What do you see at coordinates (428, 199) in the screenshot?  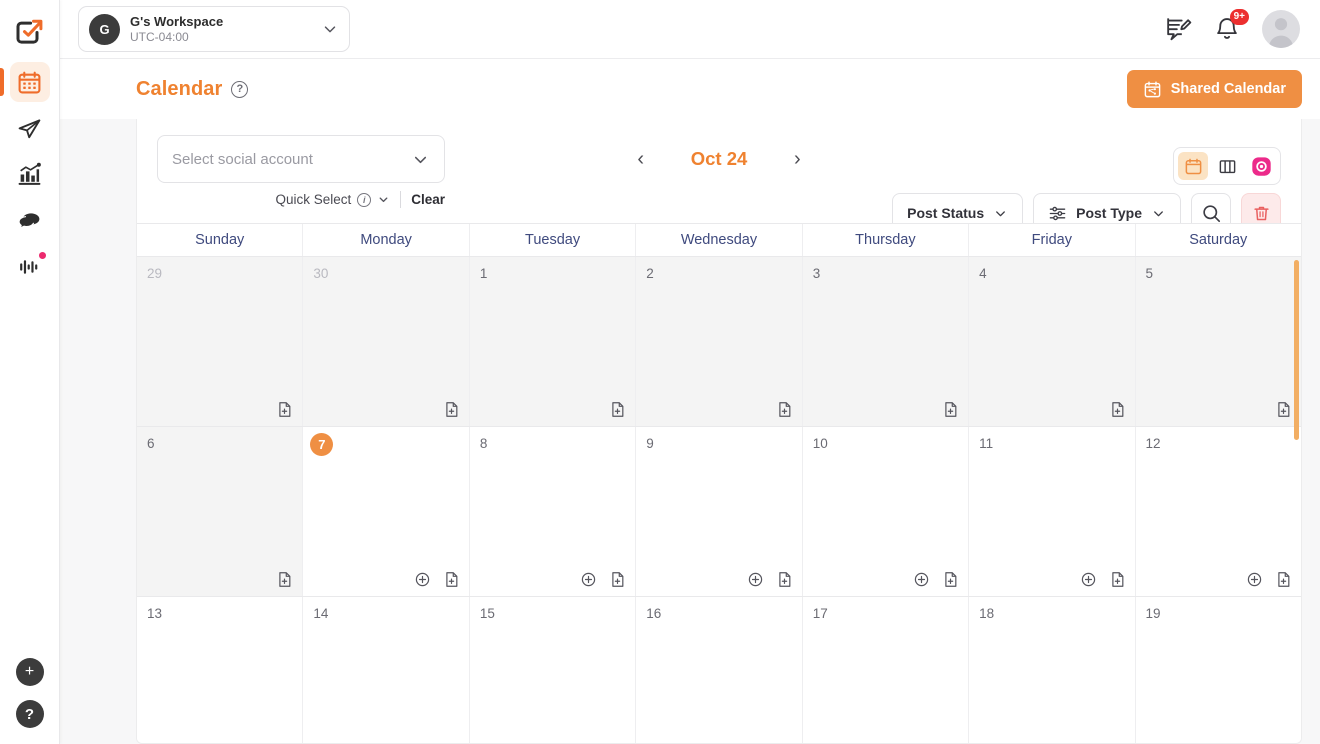 I see `clear-button: Clear` at bounding box center [428, 199].